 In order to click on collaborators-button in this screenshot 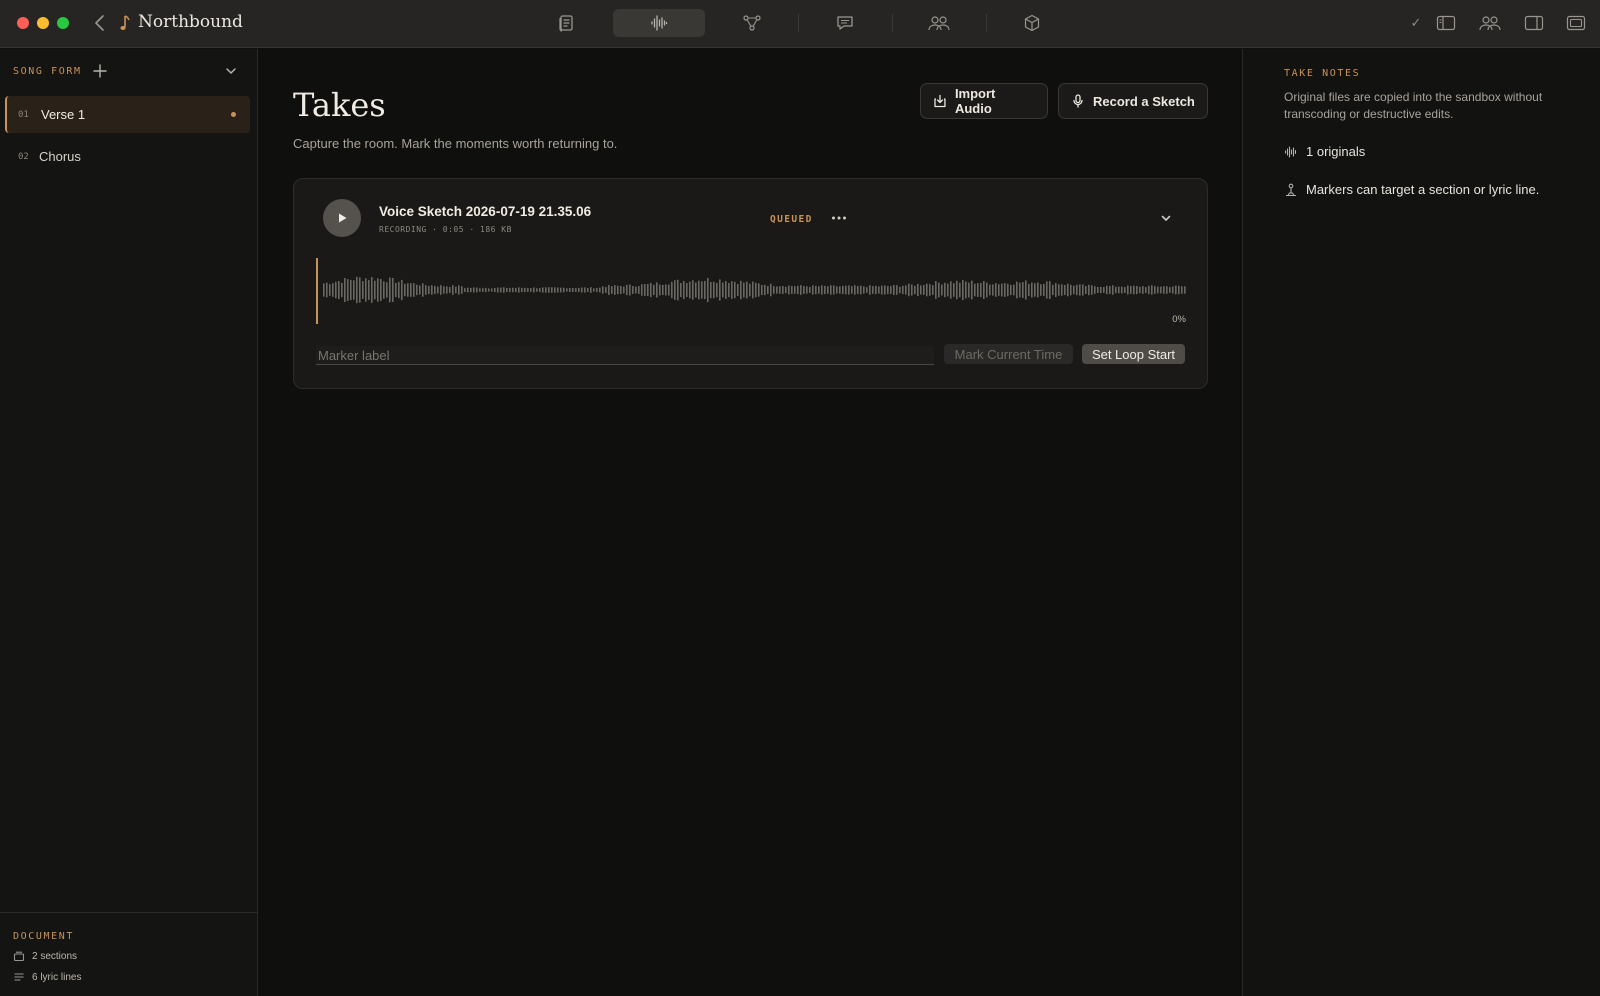, I will do `click(1490, 23)`.